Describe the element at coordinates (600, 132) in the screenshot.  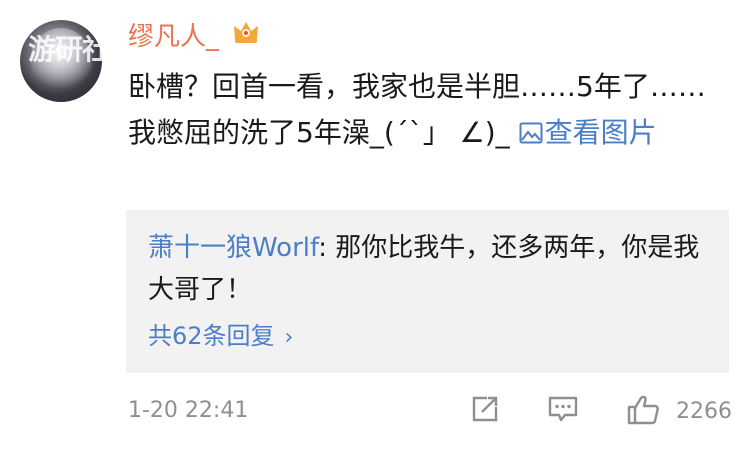
I see `view-picture-label: 查看图片` at that location.